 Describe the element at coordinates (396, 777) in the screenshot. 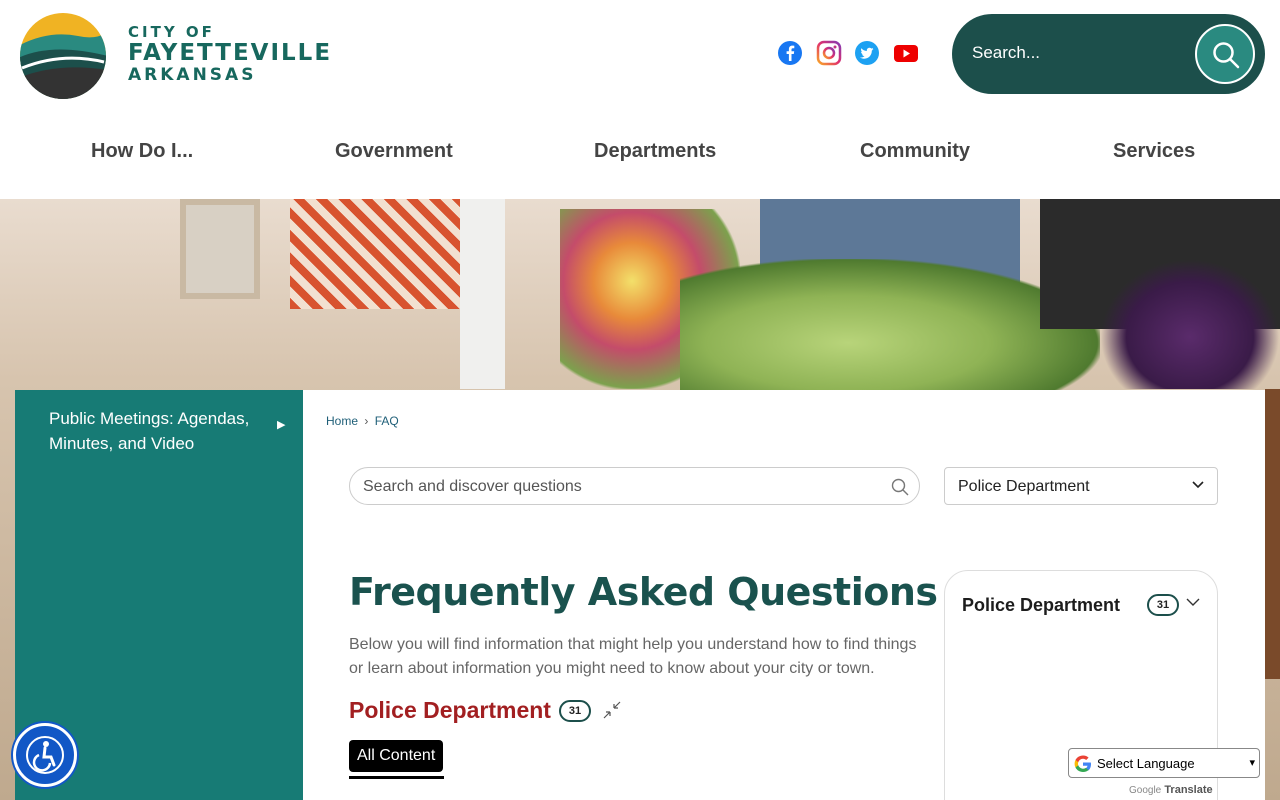

I see `active-filter-underline` at that location.